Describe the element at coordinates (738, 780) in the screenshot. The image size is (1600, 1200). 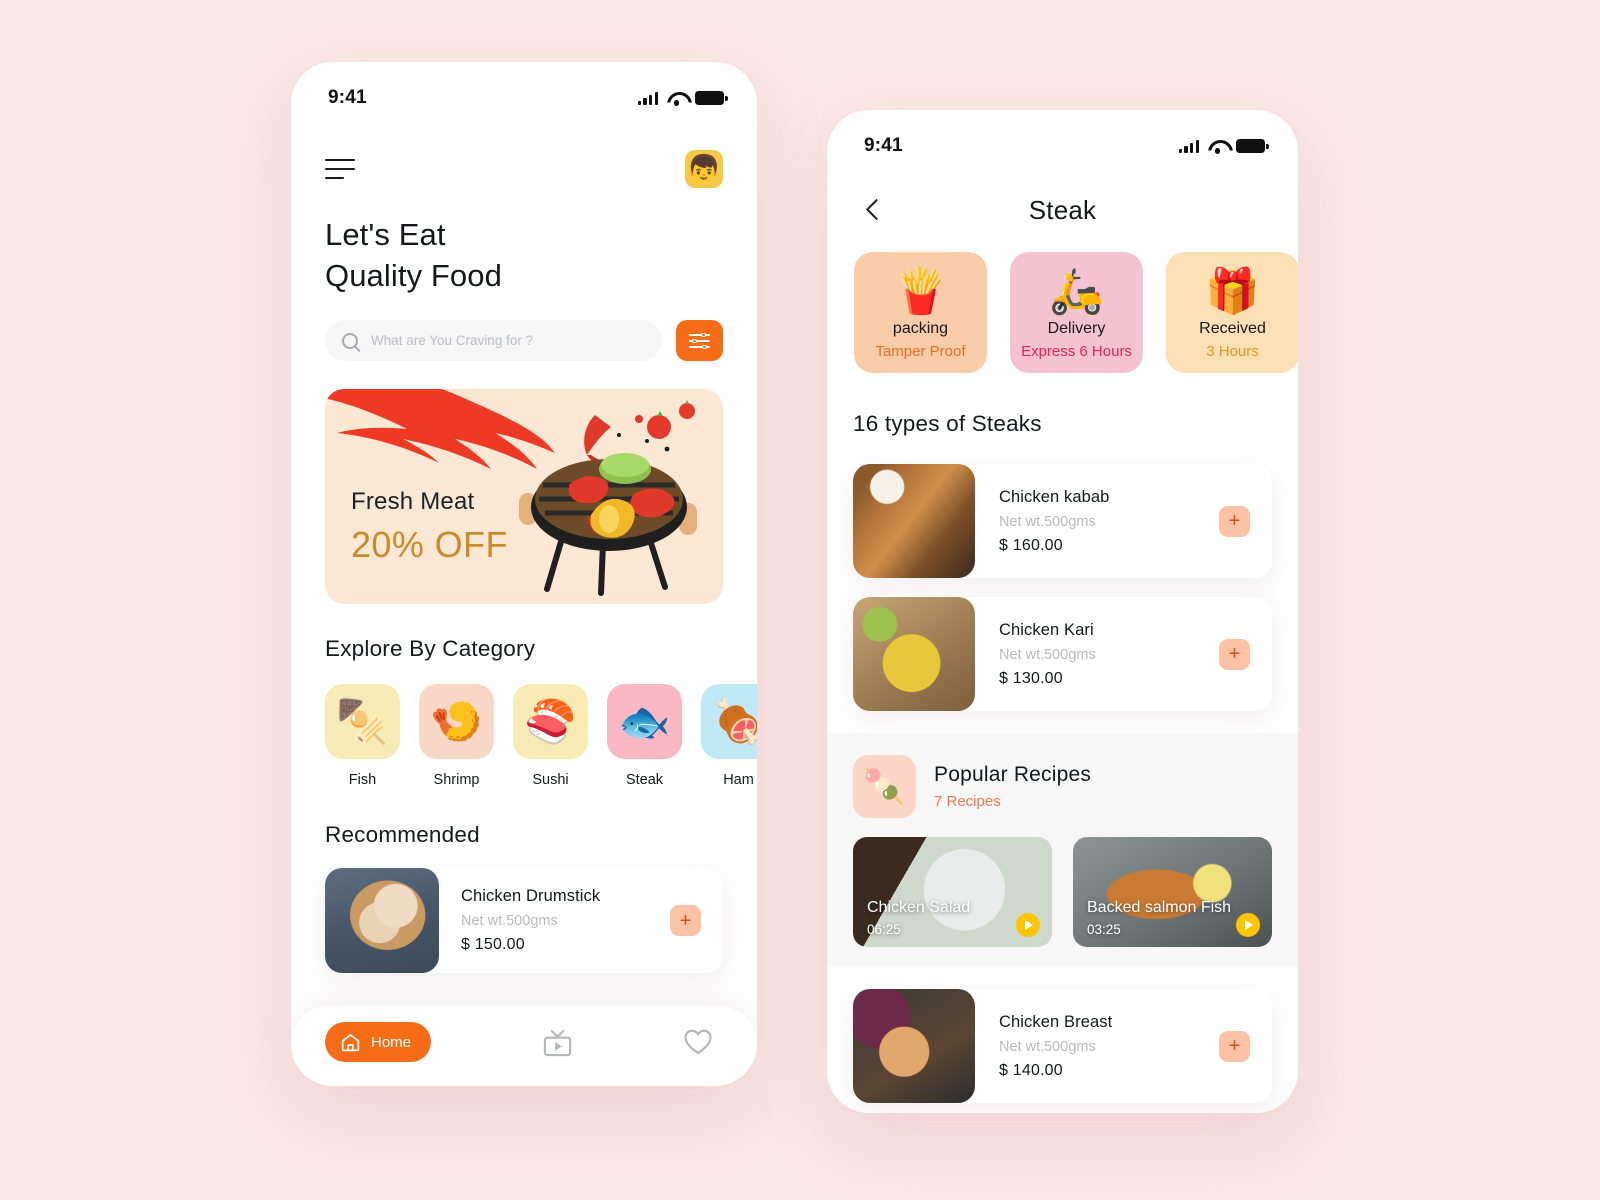
I see `category-label: Ham` at that location.